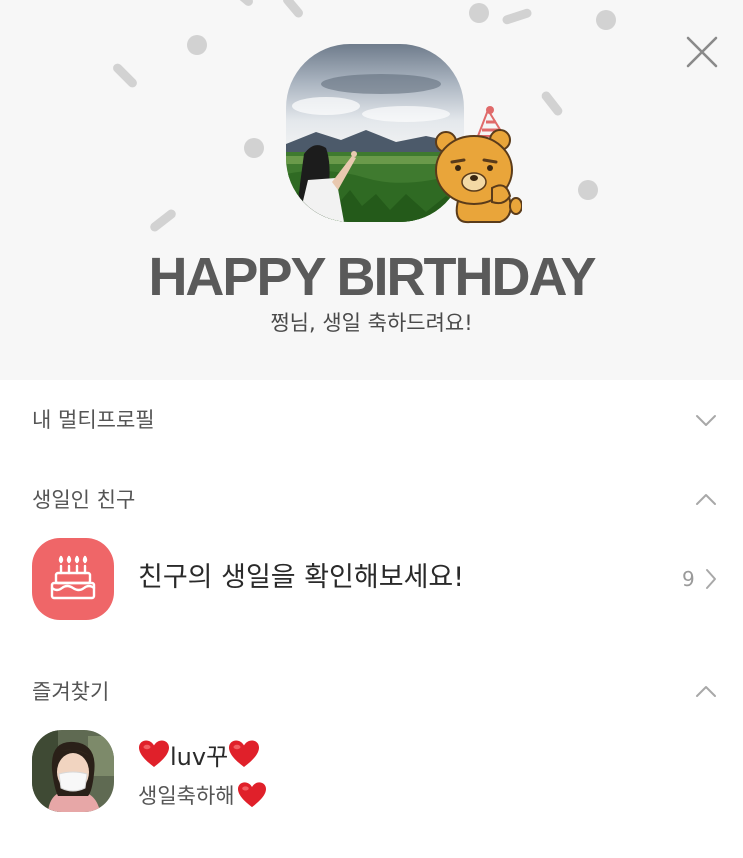 This screenshot has width=743, height=858. I want to click on hero-title: HAPPY BIRTHDAY, so click(372, 277).